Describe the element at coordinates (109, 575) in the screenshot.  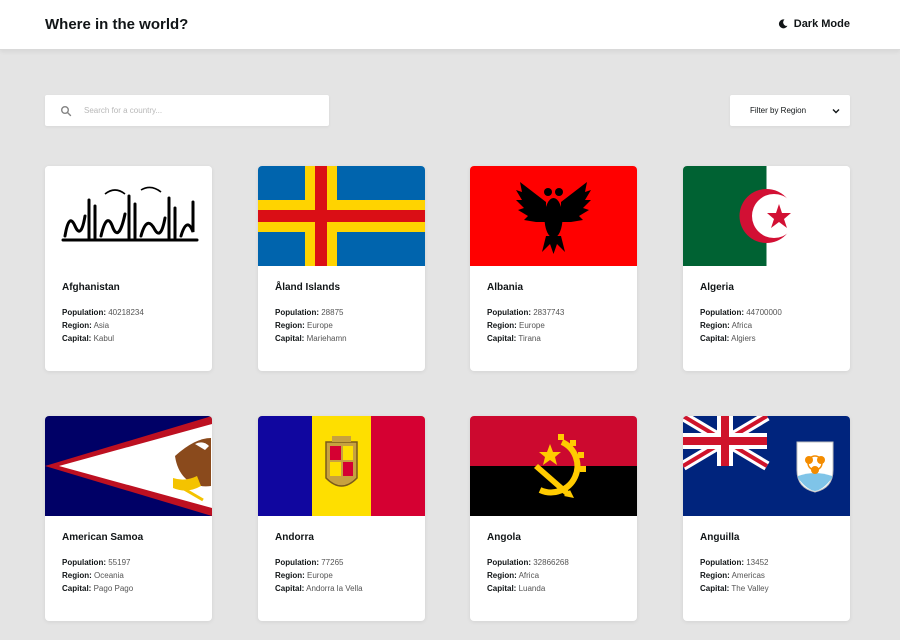
I see `region-value: Oceania` at that location.